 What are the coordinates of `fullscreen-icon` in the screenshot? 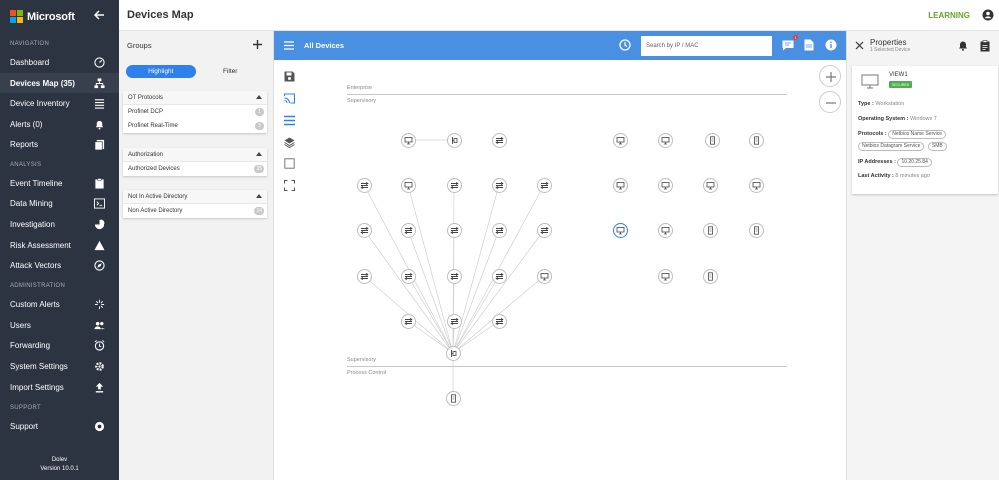 It's located at (289, 185).